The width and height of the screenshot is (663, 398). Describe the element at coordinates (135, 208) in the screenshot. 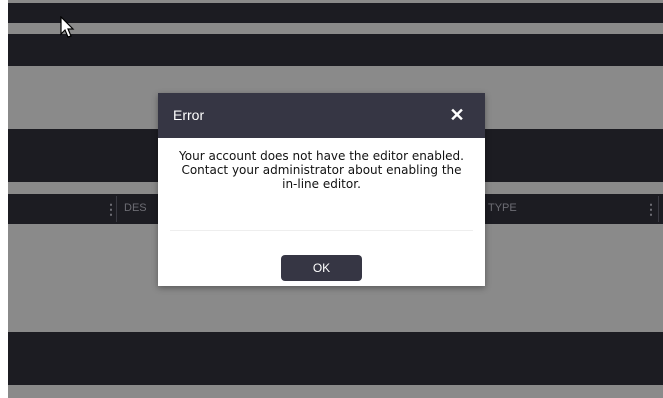

I see `column-header-description: DES` at that location.